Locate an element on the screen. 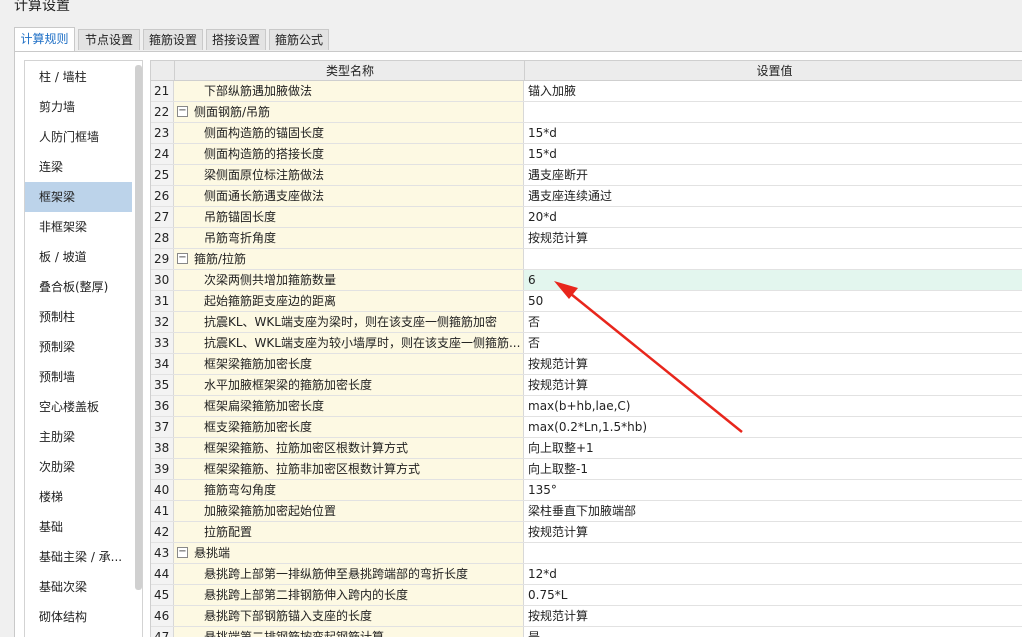 The image size is (1022, 637). table-row: 31 起始箍筋距支座边的距离 50 is located at coordinates (586, 301).